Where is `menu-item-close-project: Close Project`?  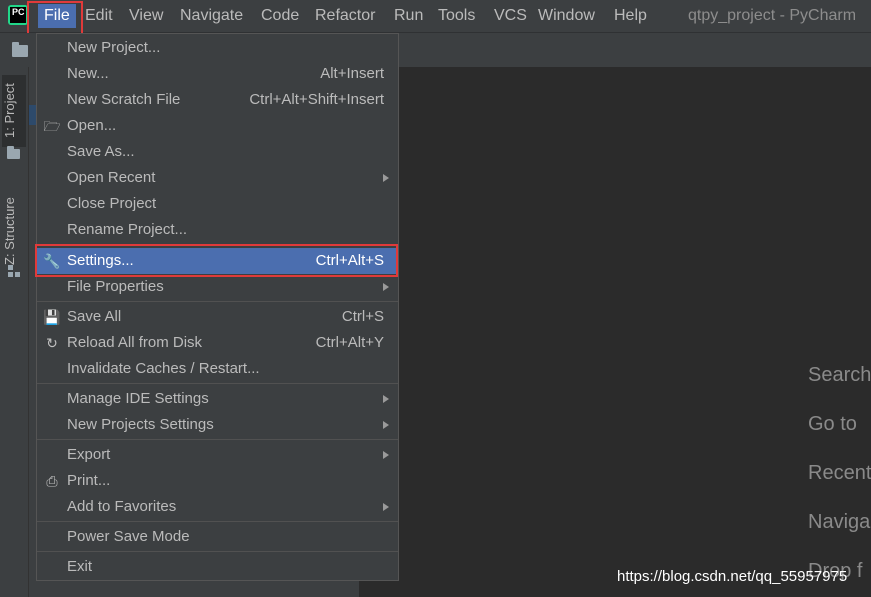 menu-item-close-project: Close Project is located at coordinates (217, 204).